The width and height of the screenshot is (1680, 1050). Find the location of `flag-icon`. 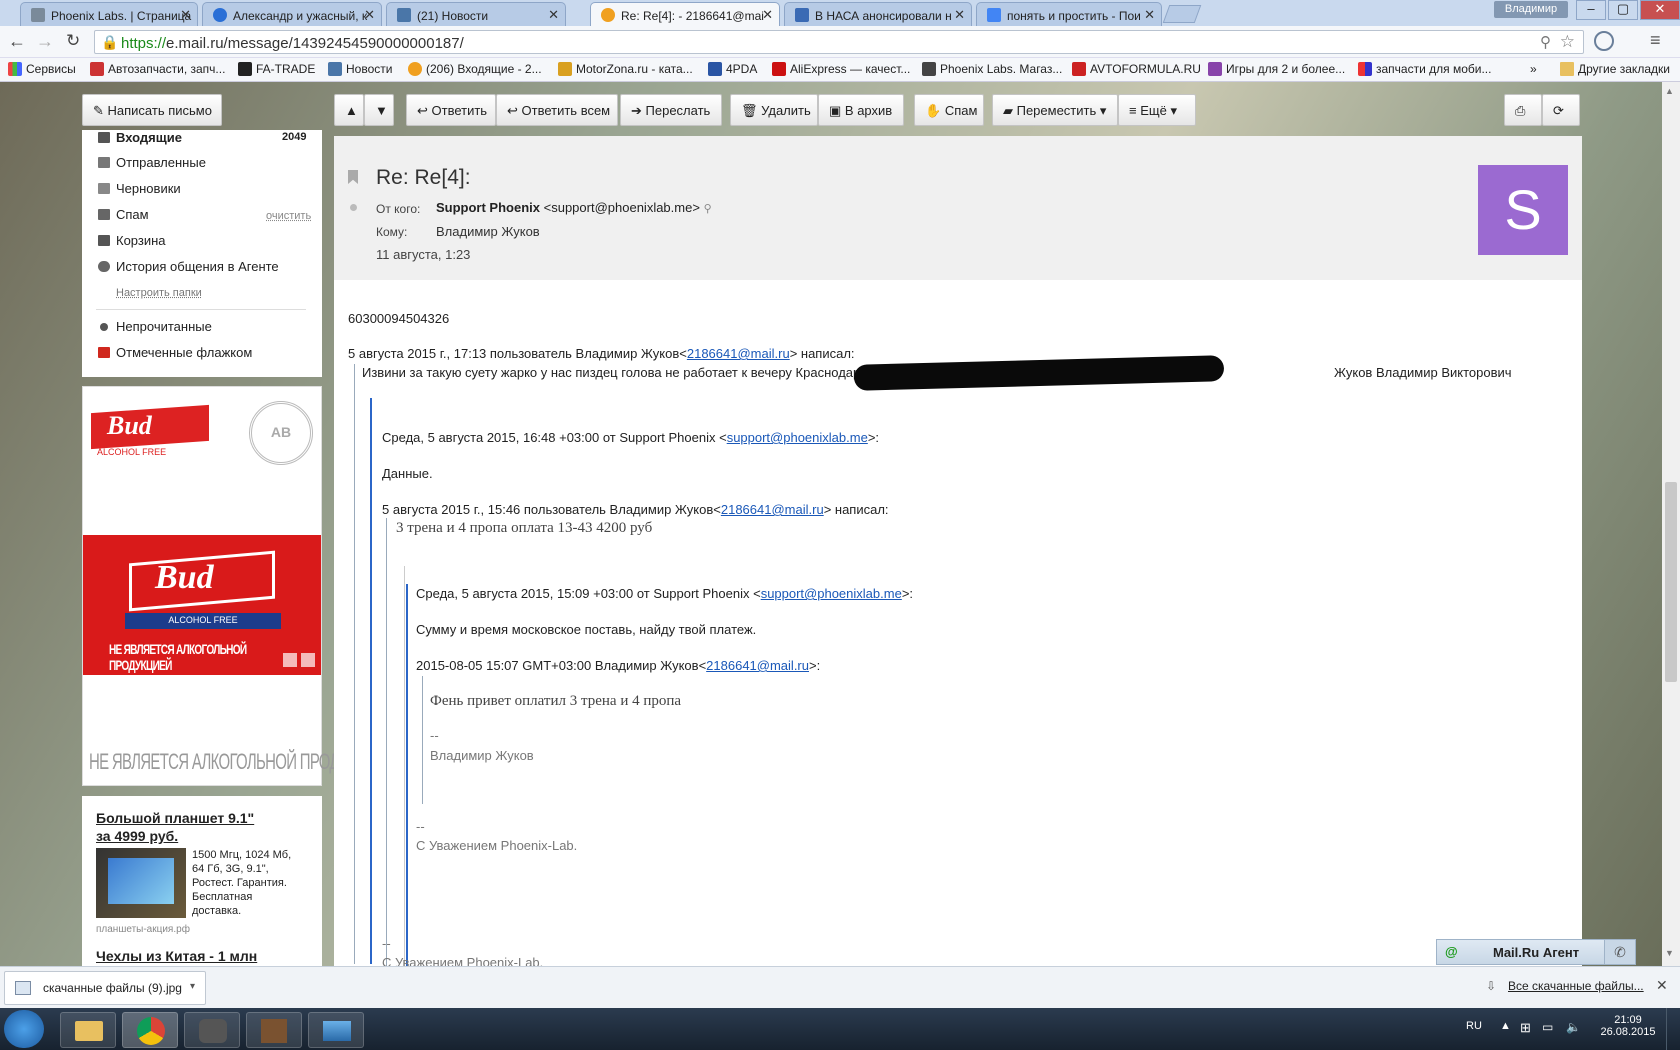

flag-icon is located at coordinates (353, 177).